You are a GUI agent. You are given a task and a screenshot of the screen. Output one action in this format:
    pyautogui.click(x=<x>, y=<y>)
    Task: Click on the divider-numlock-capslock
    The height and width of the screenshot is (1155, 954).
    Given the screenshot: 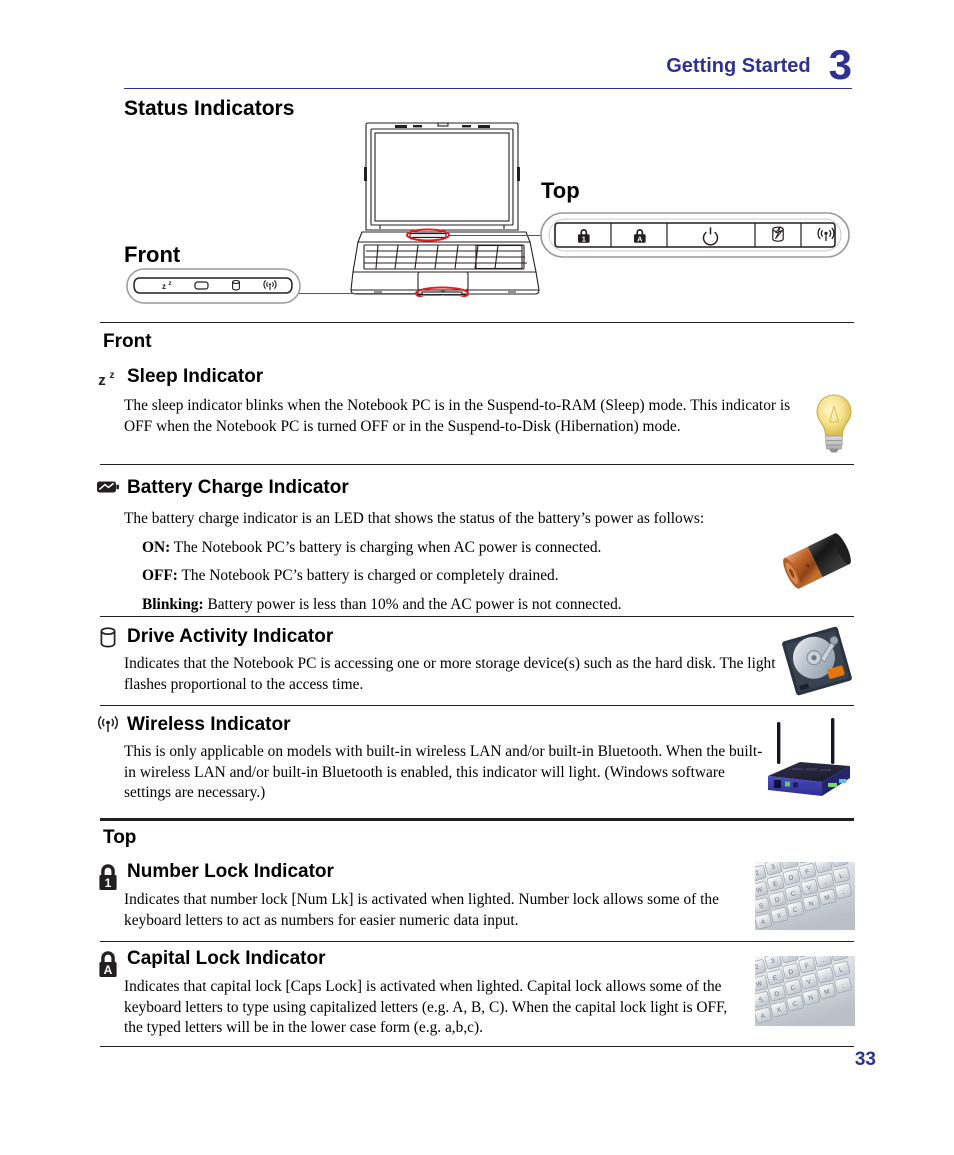 What is the action you would take?
    pyautogui.click(x=477, y=941)
    